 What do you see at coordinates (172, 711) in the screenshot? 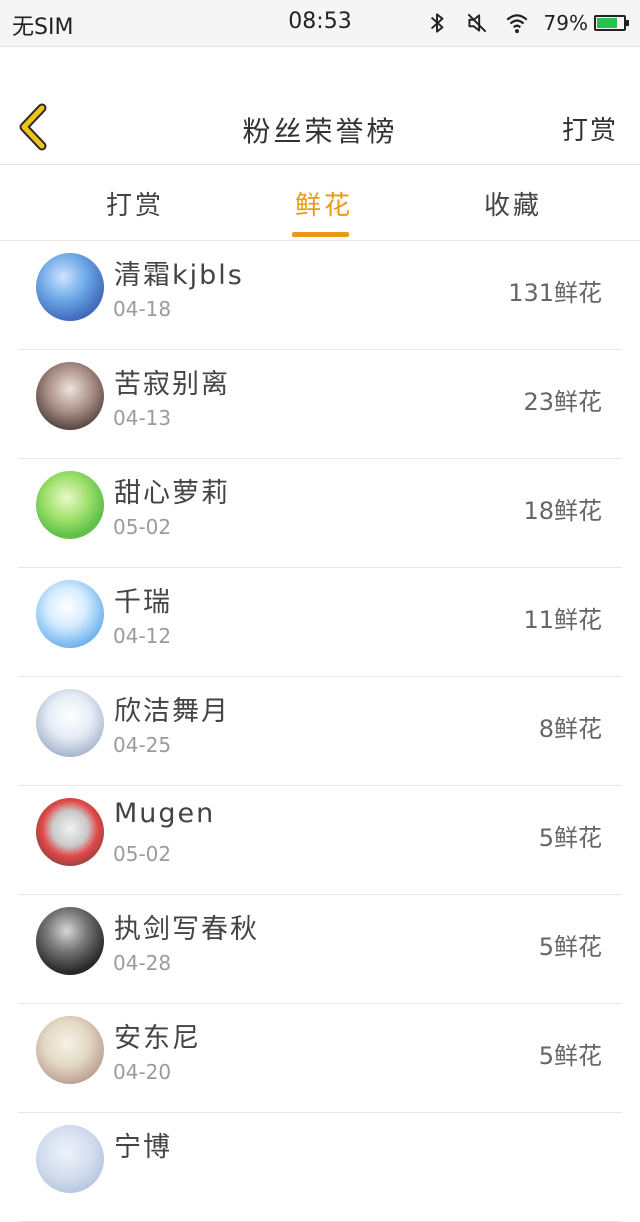
I see `fan-name: 欣洁舞月` at bounding box center [172, 711].